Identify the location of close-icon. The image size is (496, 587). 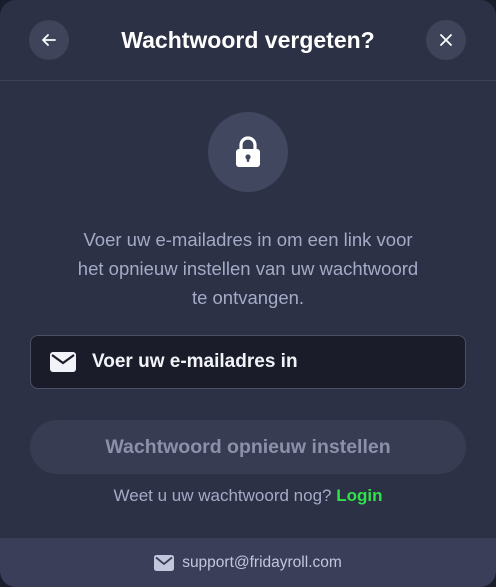
(446, 40).